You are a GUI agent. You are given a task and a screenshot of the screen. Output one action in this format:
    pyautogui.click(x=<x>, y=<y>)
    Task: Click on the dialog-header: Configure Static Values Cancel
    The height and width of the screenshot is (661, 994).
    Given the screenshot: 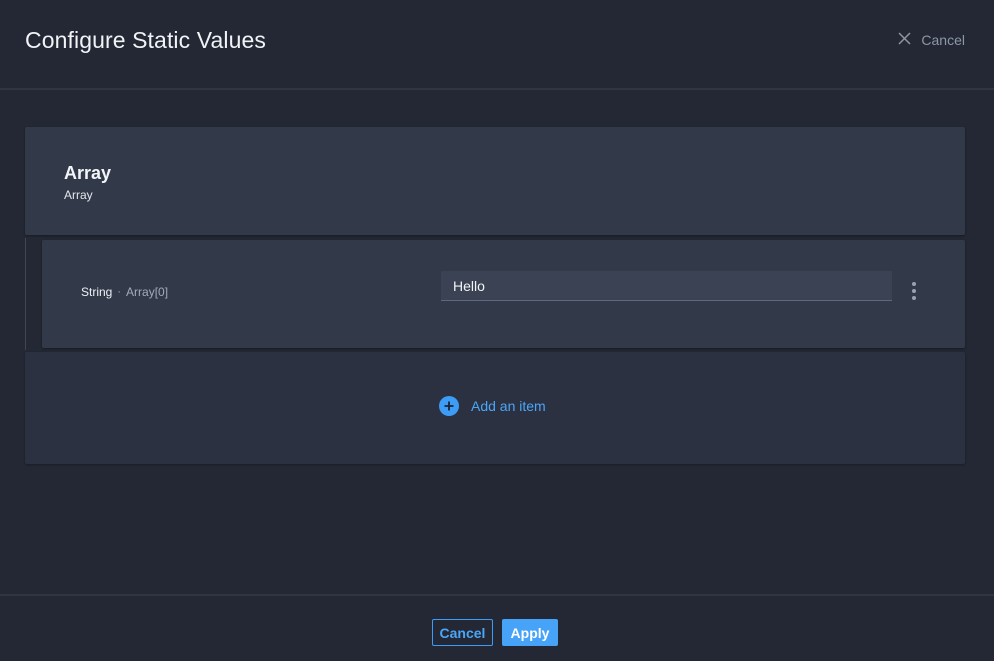 What is the action you would take?
    pyautogui.click(x=497, y=45)
    